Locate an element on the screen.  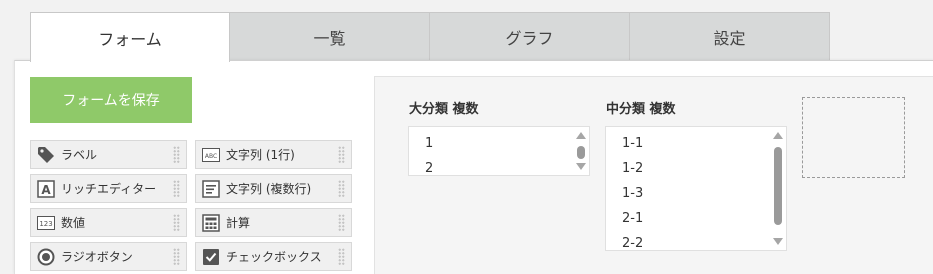
number-icon: 123 is located at coordinates (46, 223).